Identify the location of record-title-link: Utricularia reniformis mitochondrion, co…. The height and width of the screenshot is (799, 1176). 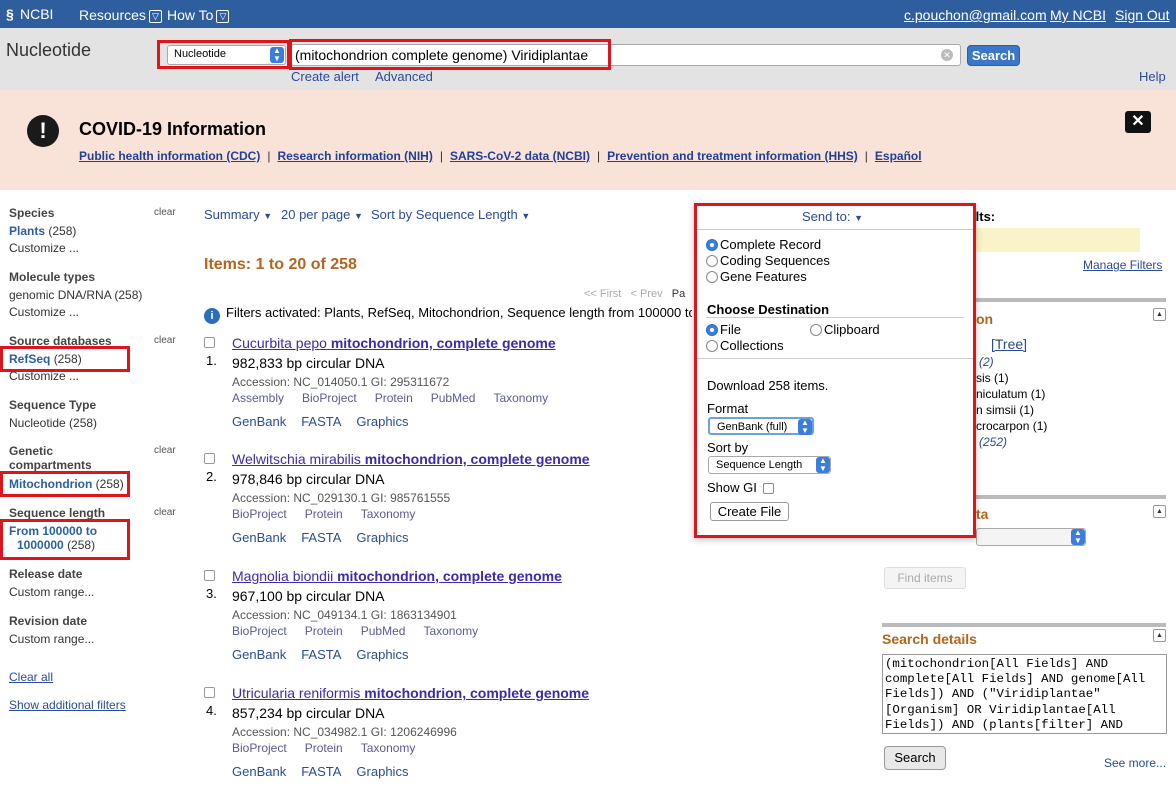
(410, 693).